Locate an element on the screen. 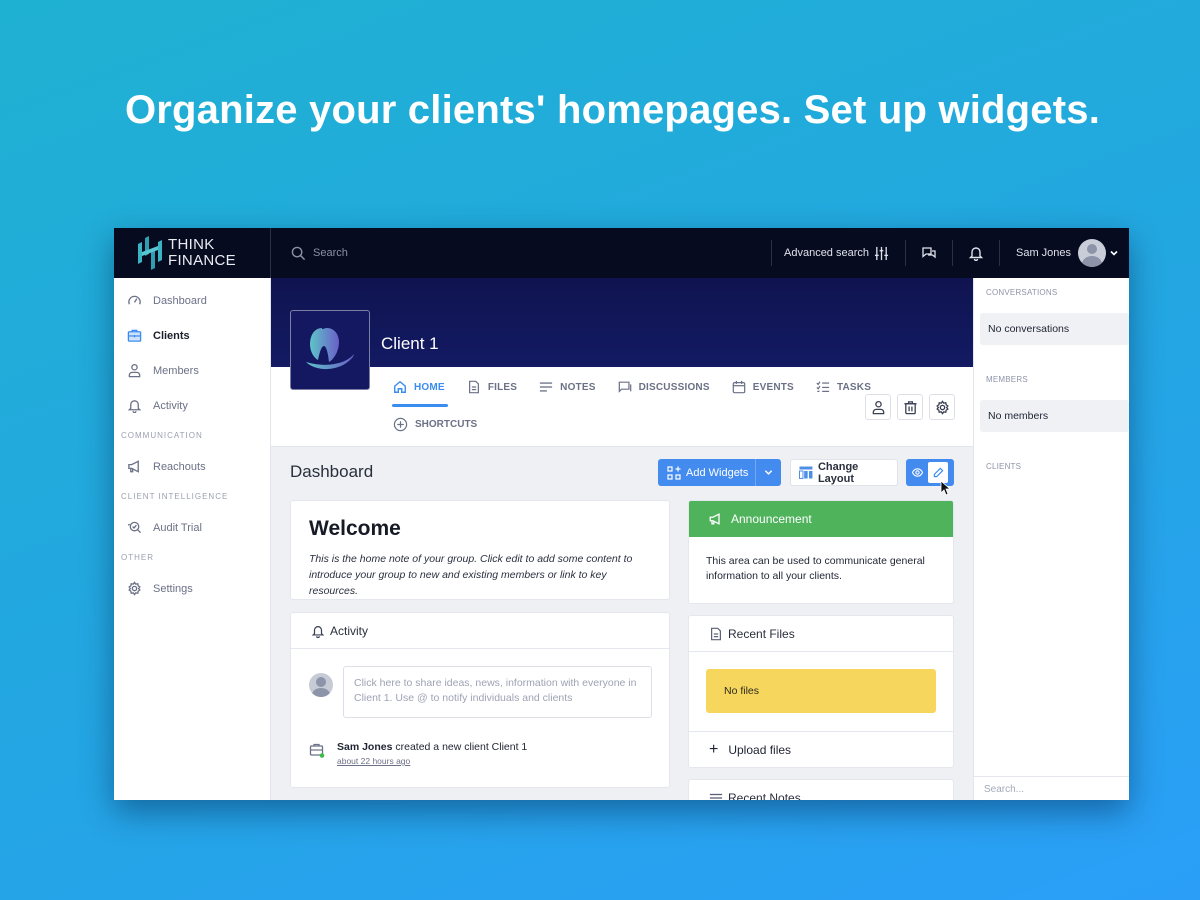 The image size is (1200, 900). brand-logo: THINK FINANCE is located at coordinates (192, 253).